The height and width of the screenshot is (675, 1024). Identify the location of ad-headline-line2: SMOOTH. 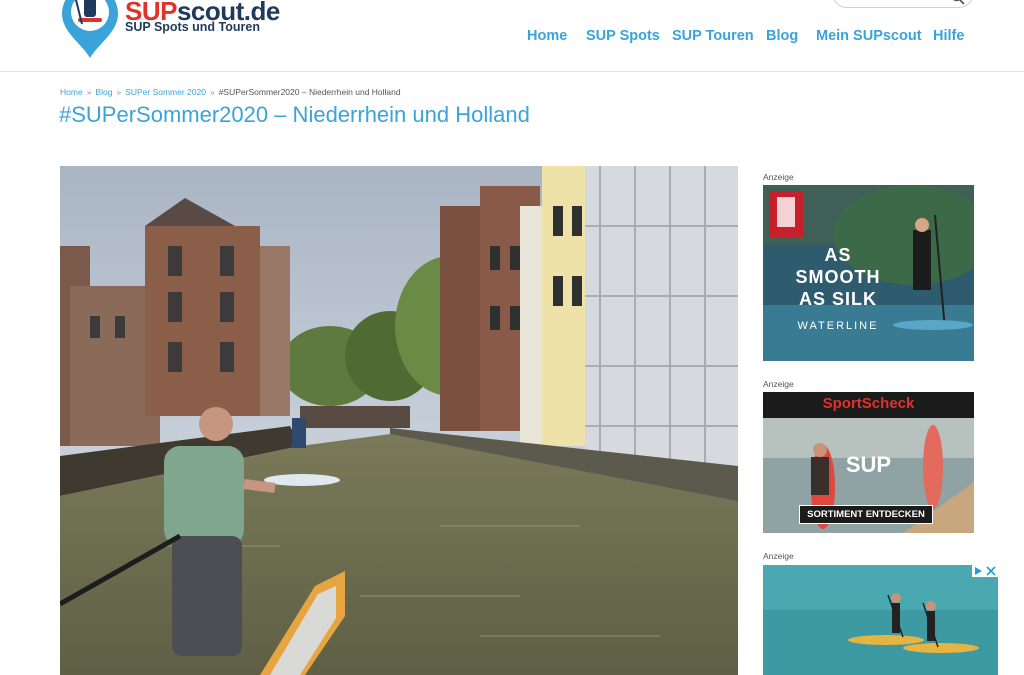
(838, 277).